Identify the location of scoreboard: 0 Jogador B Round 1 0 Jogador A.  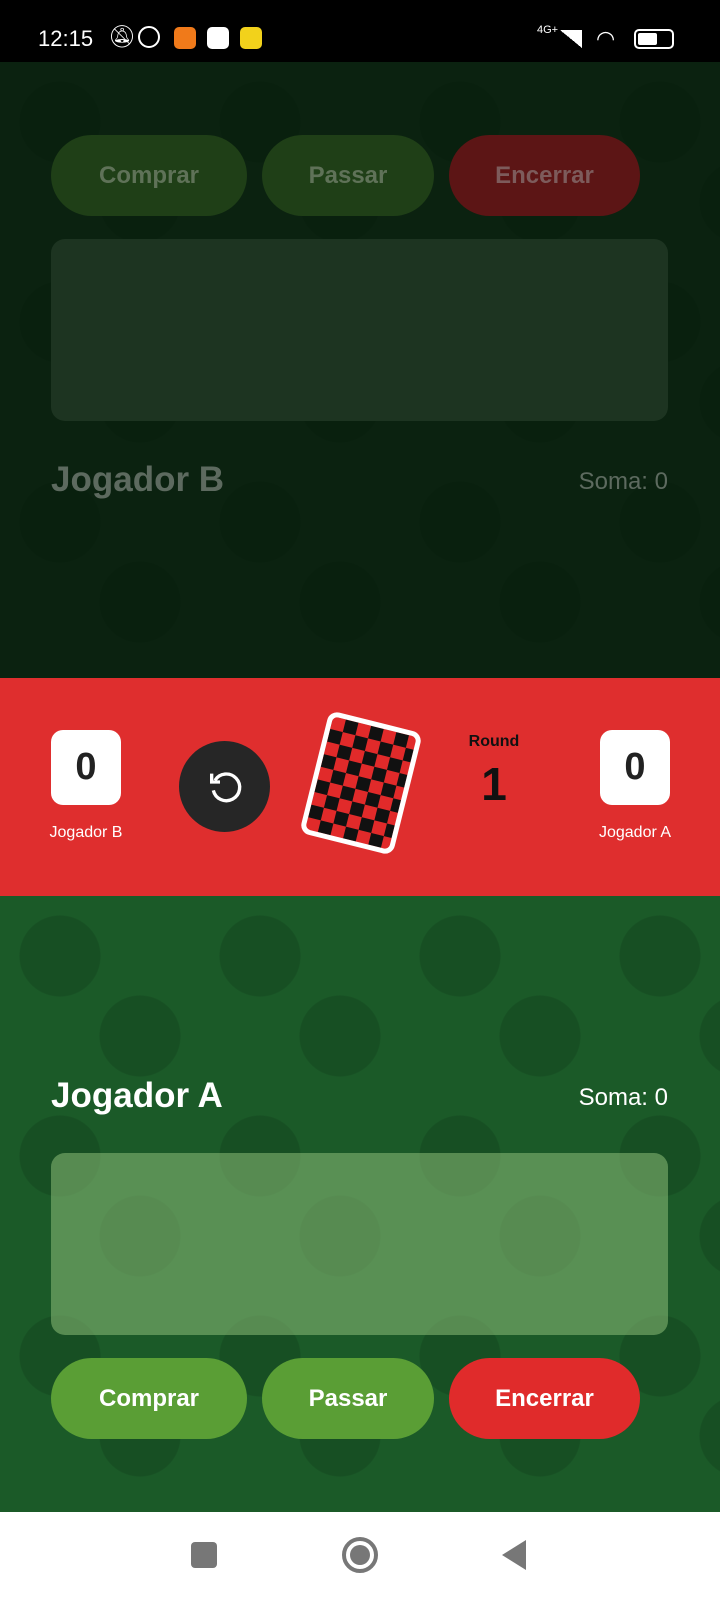
(360, 787).